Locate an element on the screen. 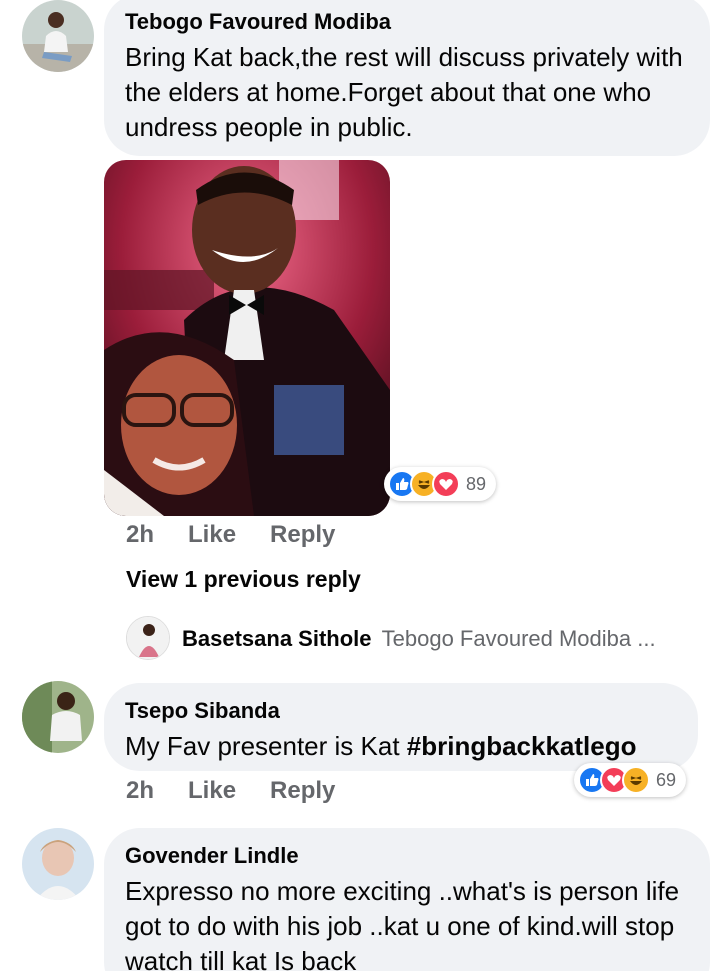  comment-author: Tsepo Sibanda is located at coordinates (401, 711).